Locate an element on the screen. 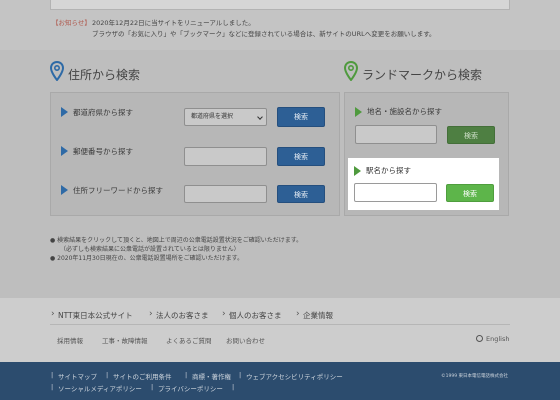 This screenshot has height=400, width=560. place-name-search-button: 検索 is located at coordinates (471, 135).